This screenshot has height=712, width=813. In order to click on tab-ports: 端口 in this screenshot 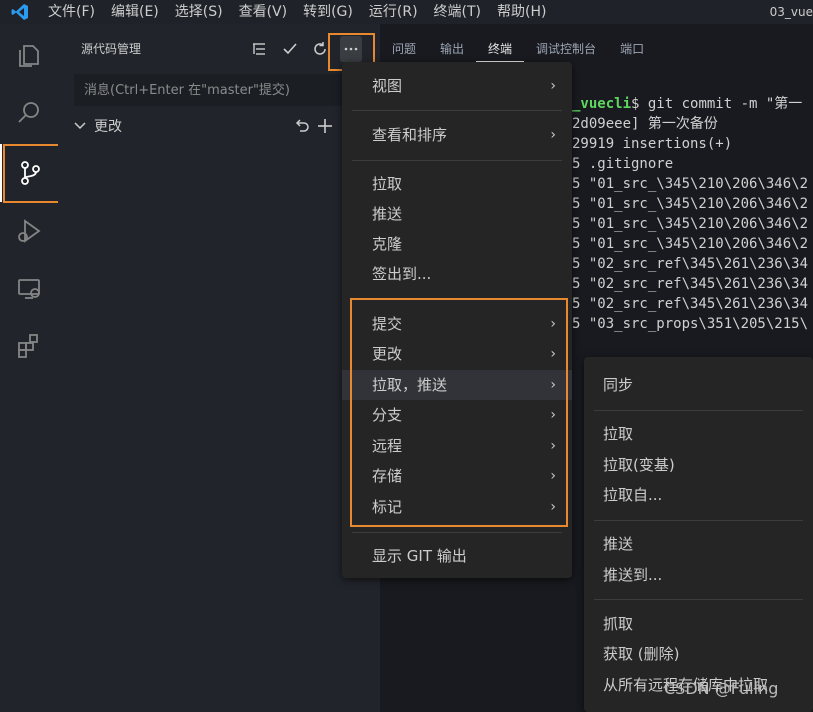, I will do `click(632, 49)`.